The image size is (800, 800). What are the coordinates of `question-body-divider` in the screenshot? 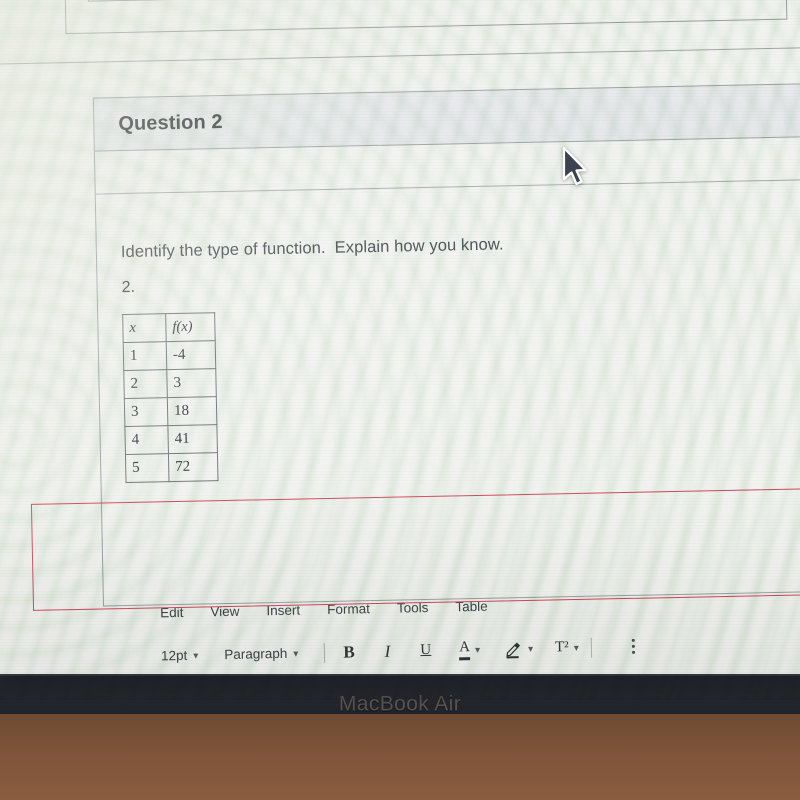 It's located at (447, 186).